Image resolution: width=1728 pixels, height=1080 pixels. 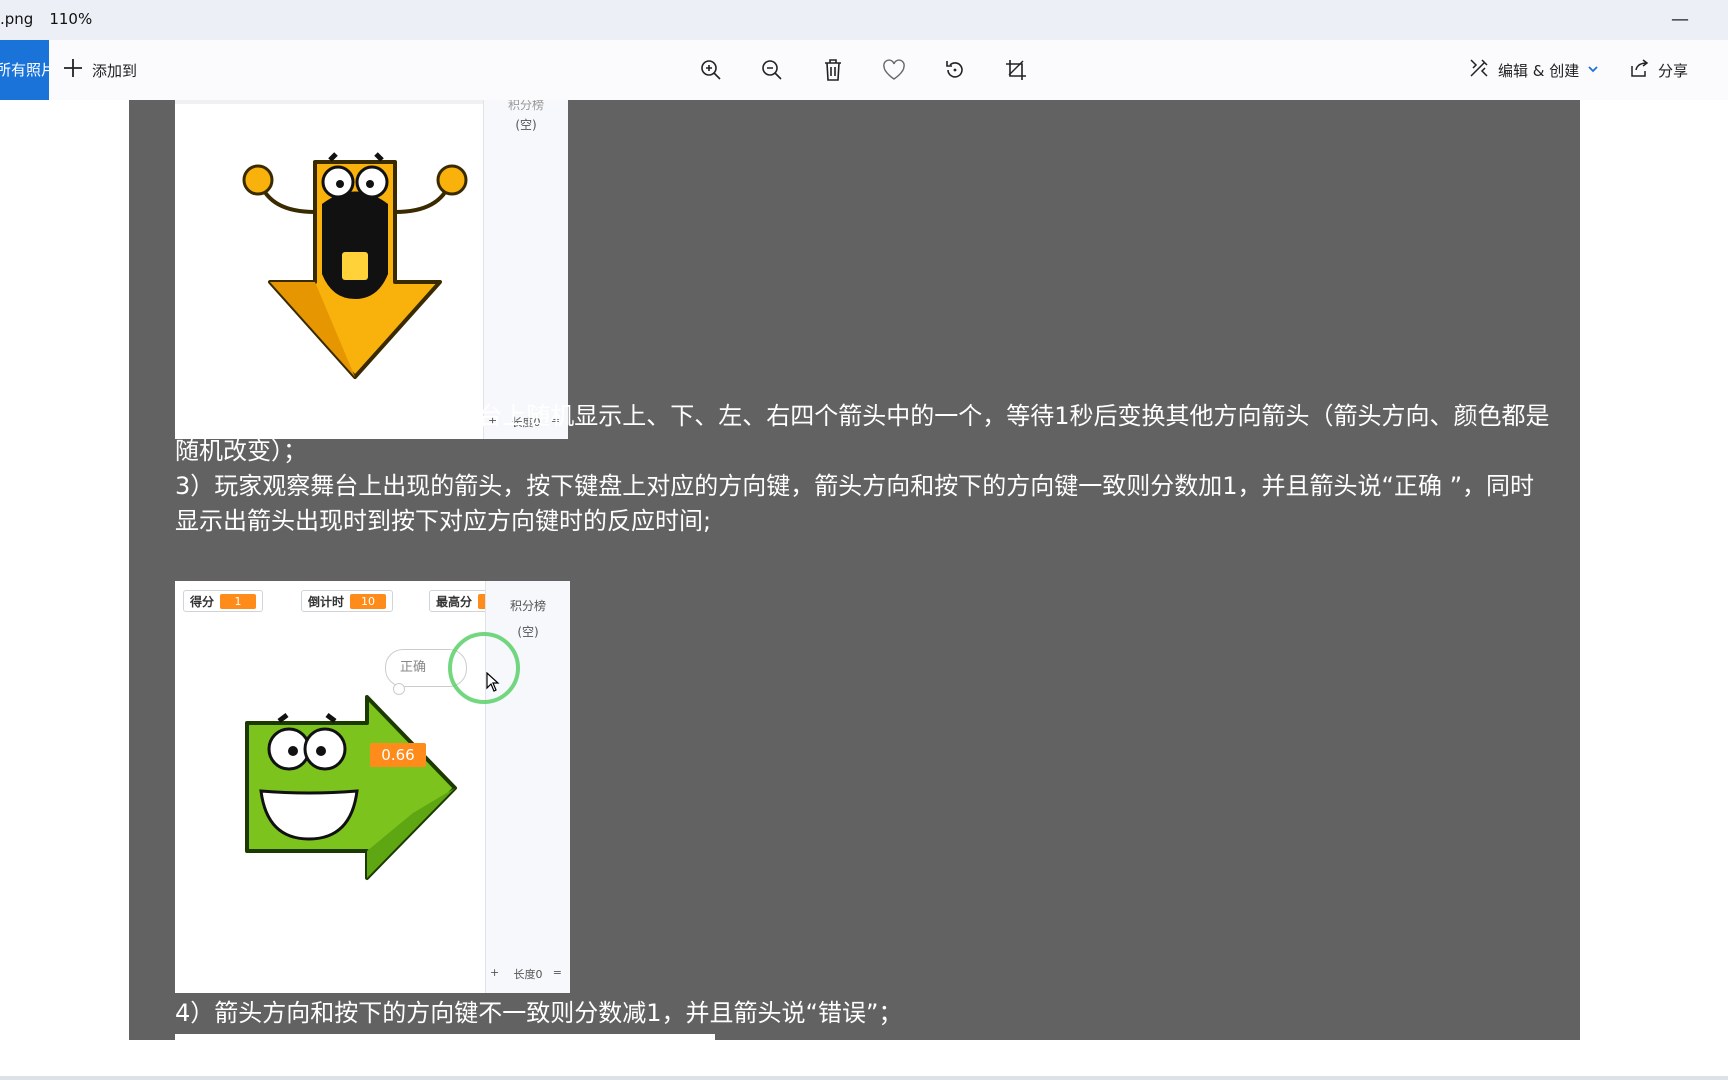 I want to click on toolbar: 所有照片 添加到 编辑 & 创建 分享, so click(x=864, y=78).